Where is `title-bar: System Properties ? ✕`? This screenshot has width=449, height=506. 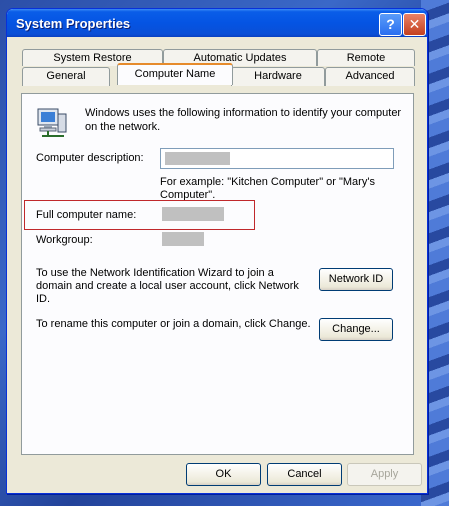
title-bar: System Properties ? ✕ is located at coordinates (217, 23).